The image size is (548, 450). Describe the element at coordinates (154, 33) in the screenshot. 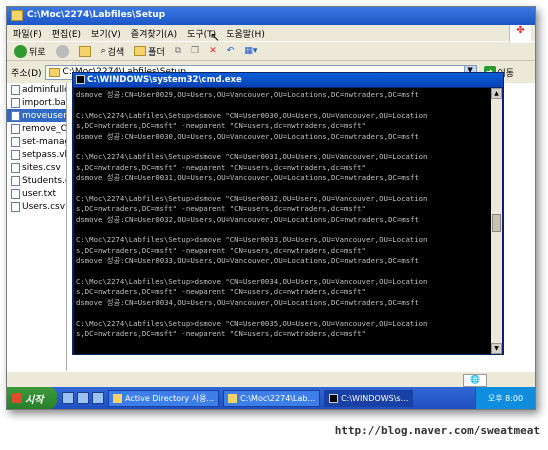

I see `menu-favorites: 즐겨찾기(A)` at that location.